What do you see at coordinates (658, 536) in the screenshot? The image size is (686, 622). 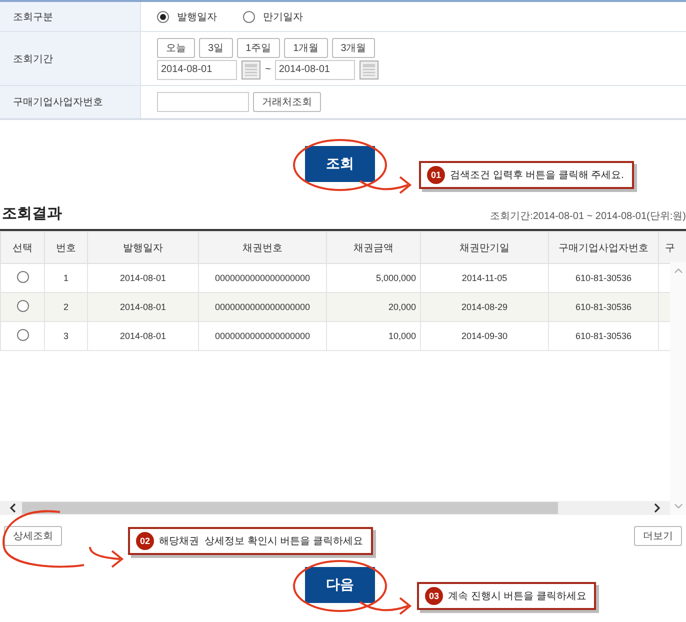 I see `more-button: 더보기` at bounding box center [658, 536].